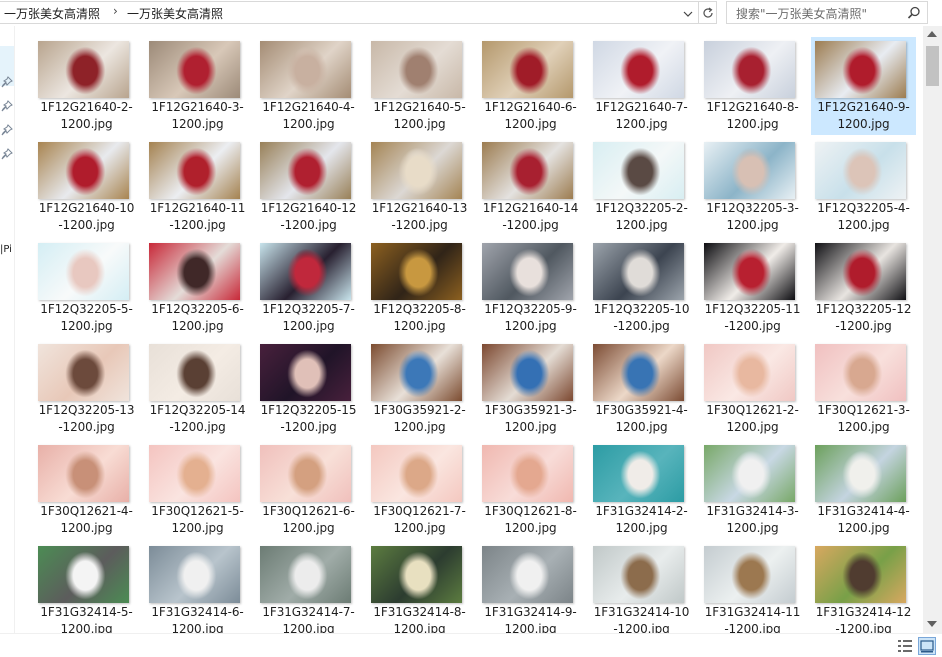  What do you see at coordinates (197, 86) in the screenshot?
I see `file-item: 1F12G21640-3- 1200.jpg` at bounding box center [197, 86].